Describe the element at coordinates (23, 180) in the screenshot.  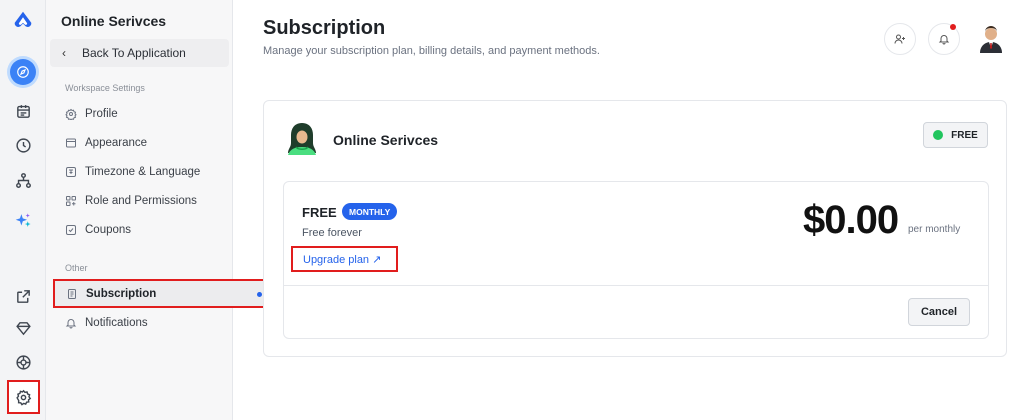
I see `org-chart-icon` at that location.